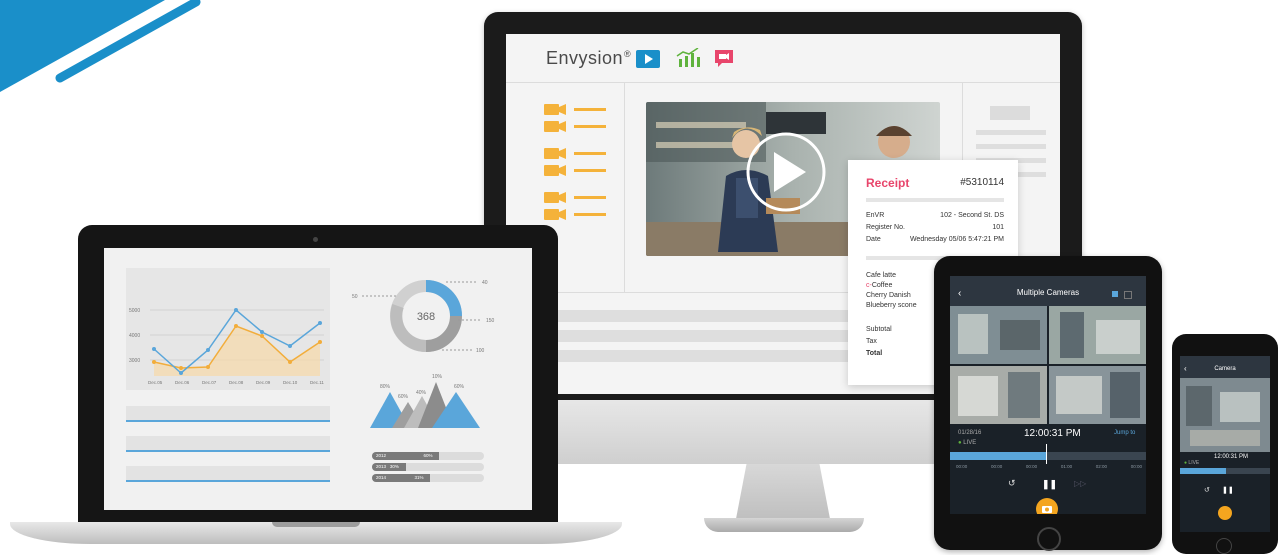 This screenshot has width=1280, height=555. I want to click on jump-to-link: Jump to, so click(1124, 433).